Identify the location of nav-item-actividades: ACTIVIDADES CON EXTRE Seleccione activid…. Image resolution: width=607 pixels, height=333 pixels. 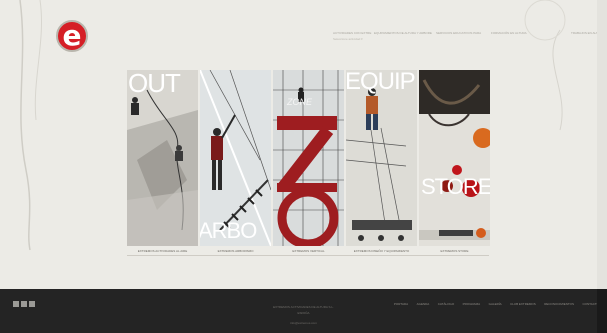
(352, 36).